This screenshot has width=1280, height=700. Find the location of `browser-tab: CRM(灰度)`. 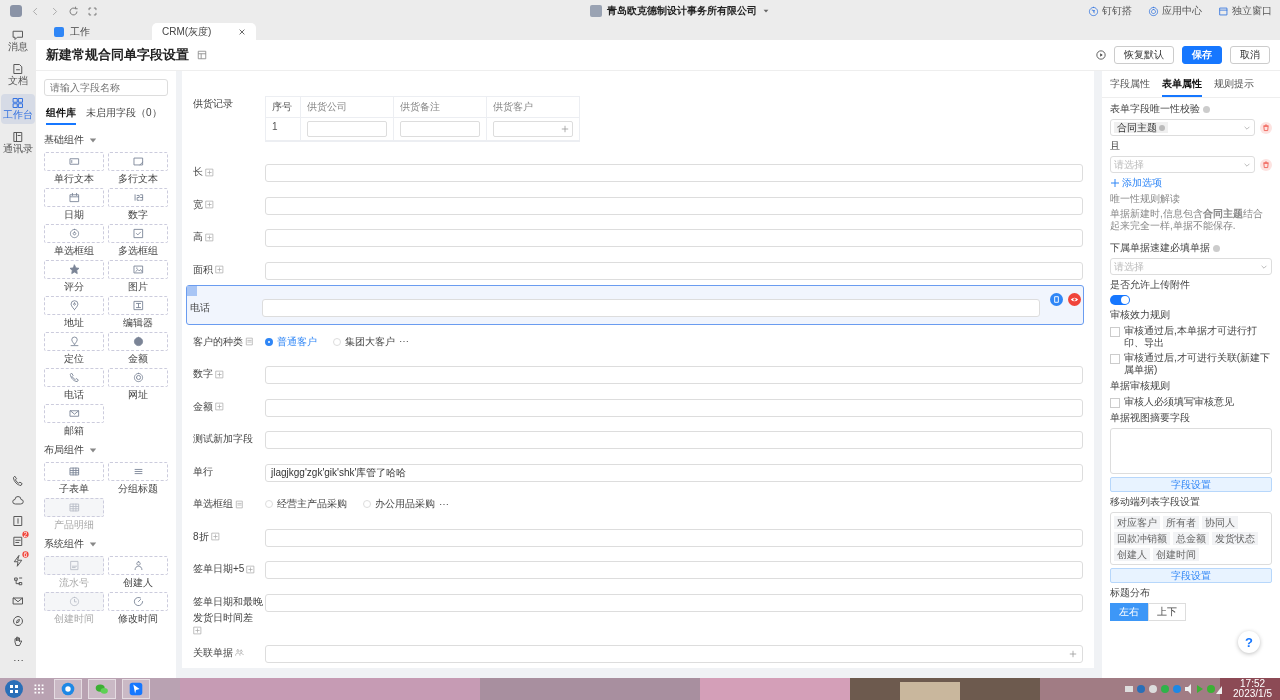

browser-tab: CRM(灰度) is located at coordinates (204, 31).